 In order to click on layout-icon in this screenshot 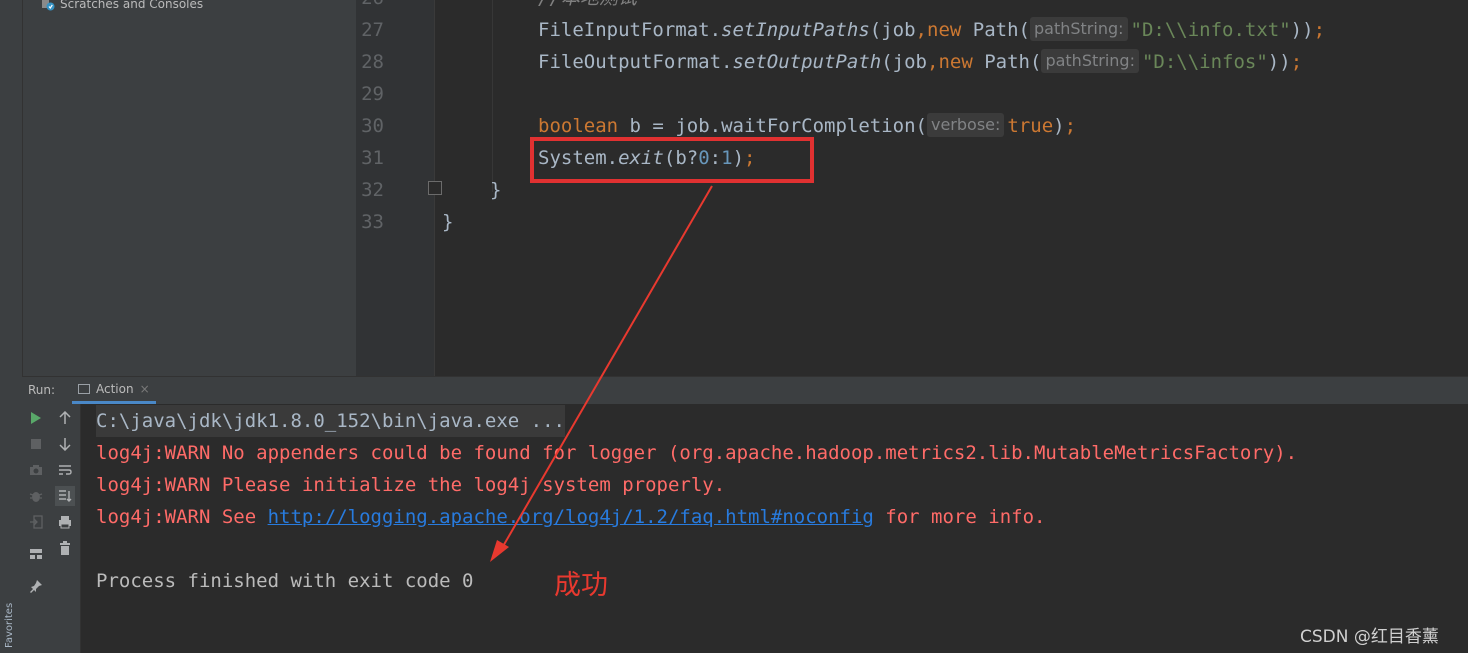, I will do `click(36, 554)`.